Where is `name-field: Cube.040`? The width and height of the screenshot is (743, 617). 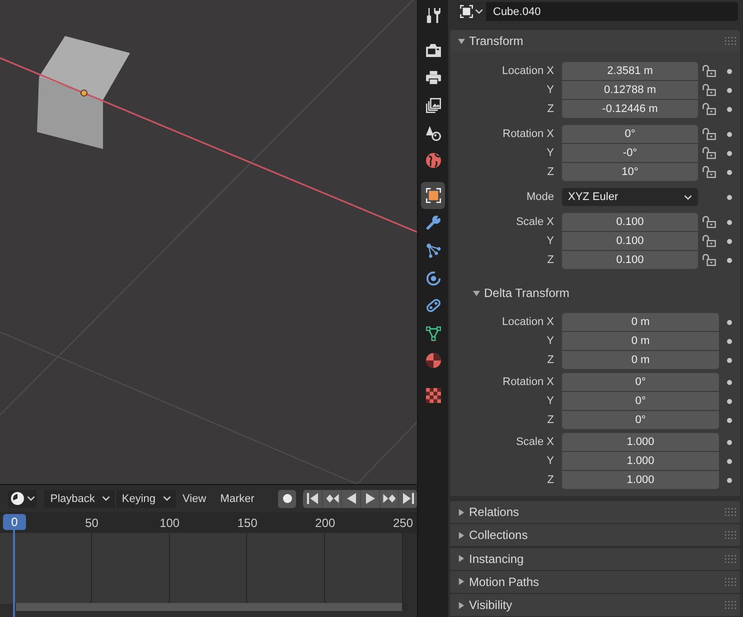 name-field: Cube.040 is located at coordinates (612, 11).